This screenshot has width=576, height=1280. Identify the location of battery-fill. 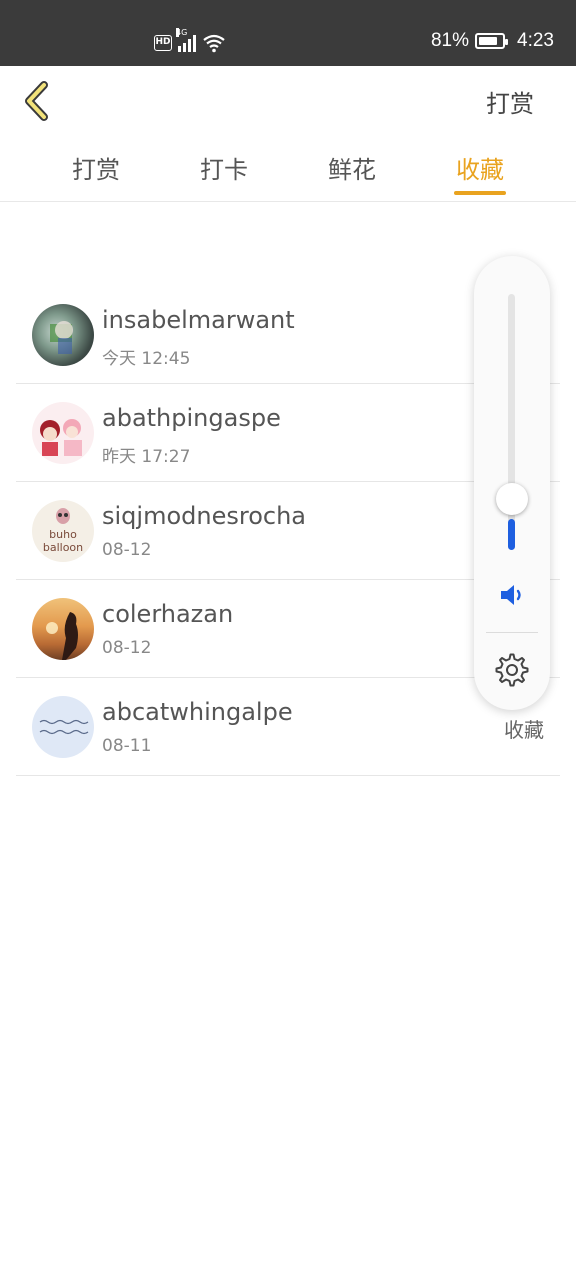
(488, 41).